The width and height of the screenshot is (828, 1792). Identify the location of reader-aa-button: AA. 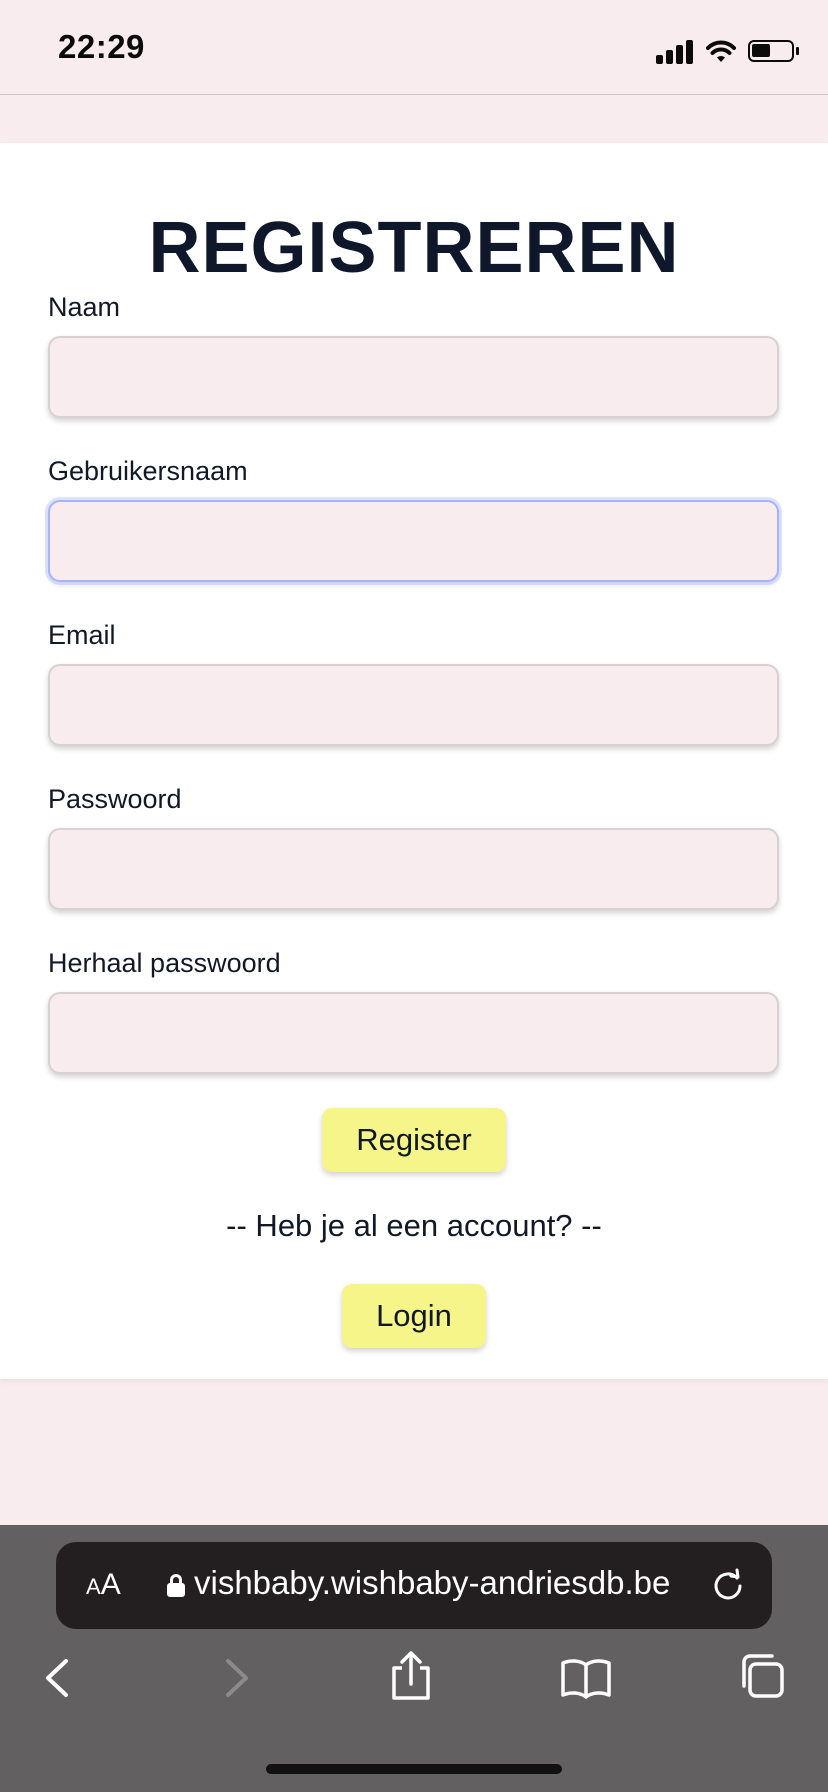
(103, 1585).